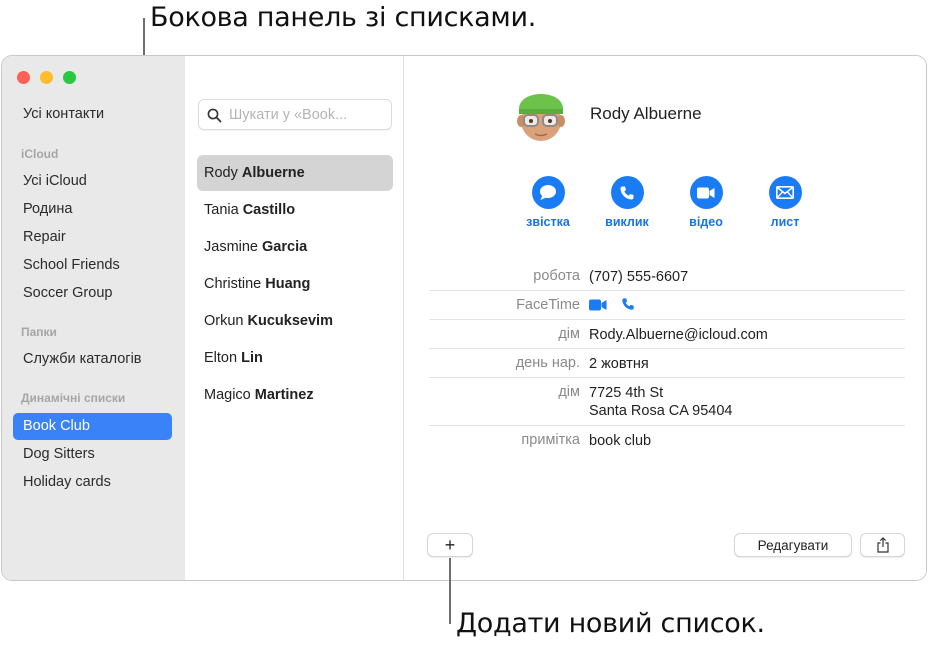  I want to click on edit-button: Редагувати, so click(793, 545).